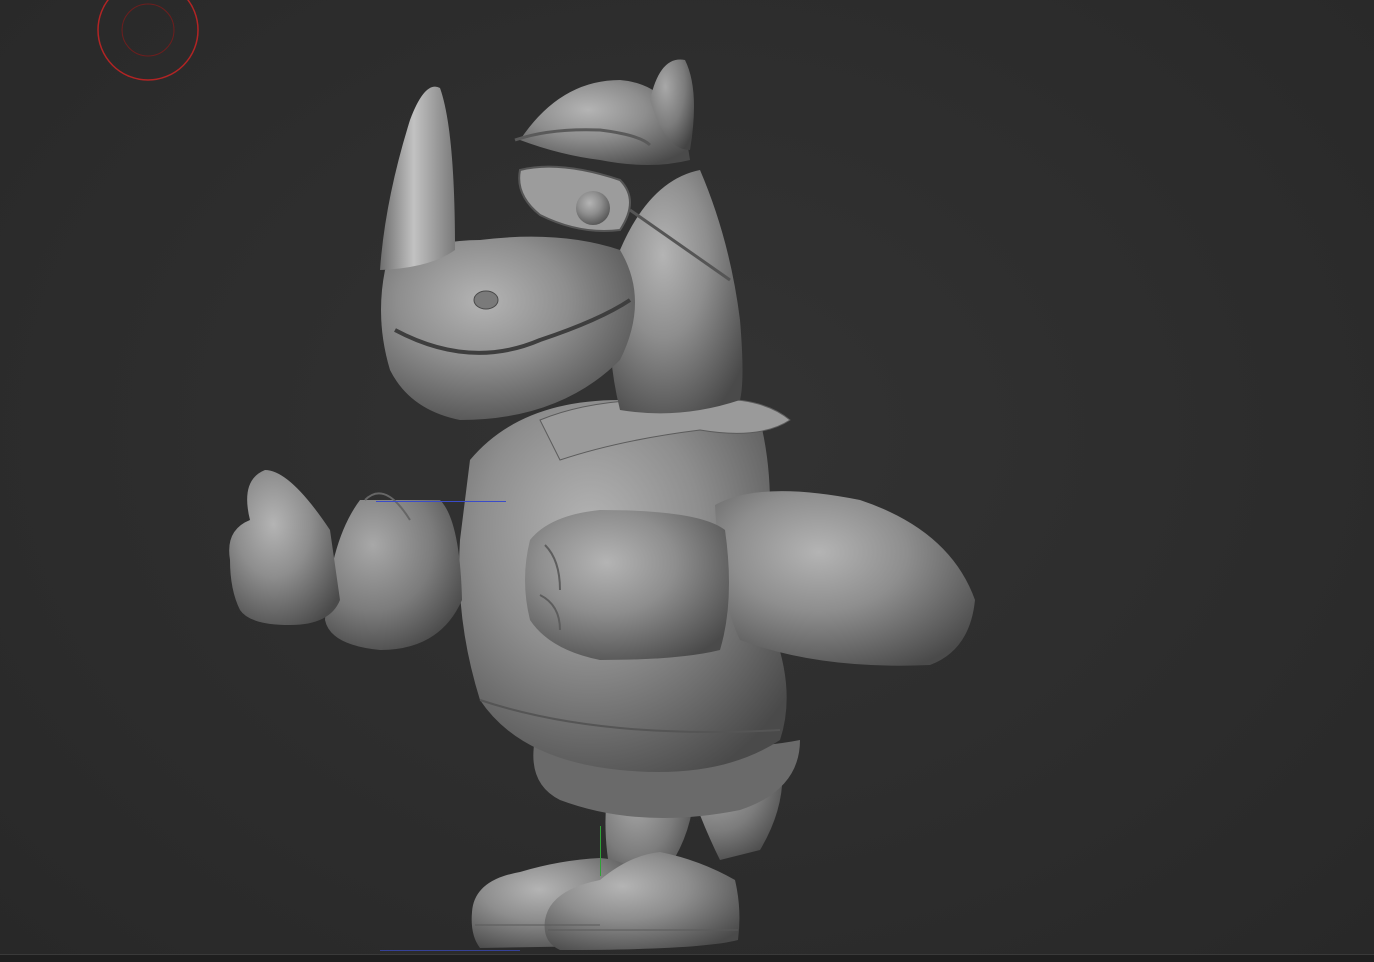 This screenshot has height=962, width=1374. What do you see at coordinates (450, 950) in the screenshot?
I see `floor-grid-line` at bounding box center [450, 950].